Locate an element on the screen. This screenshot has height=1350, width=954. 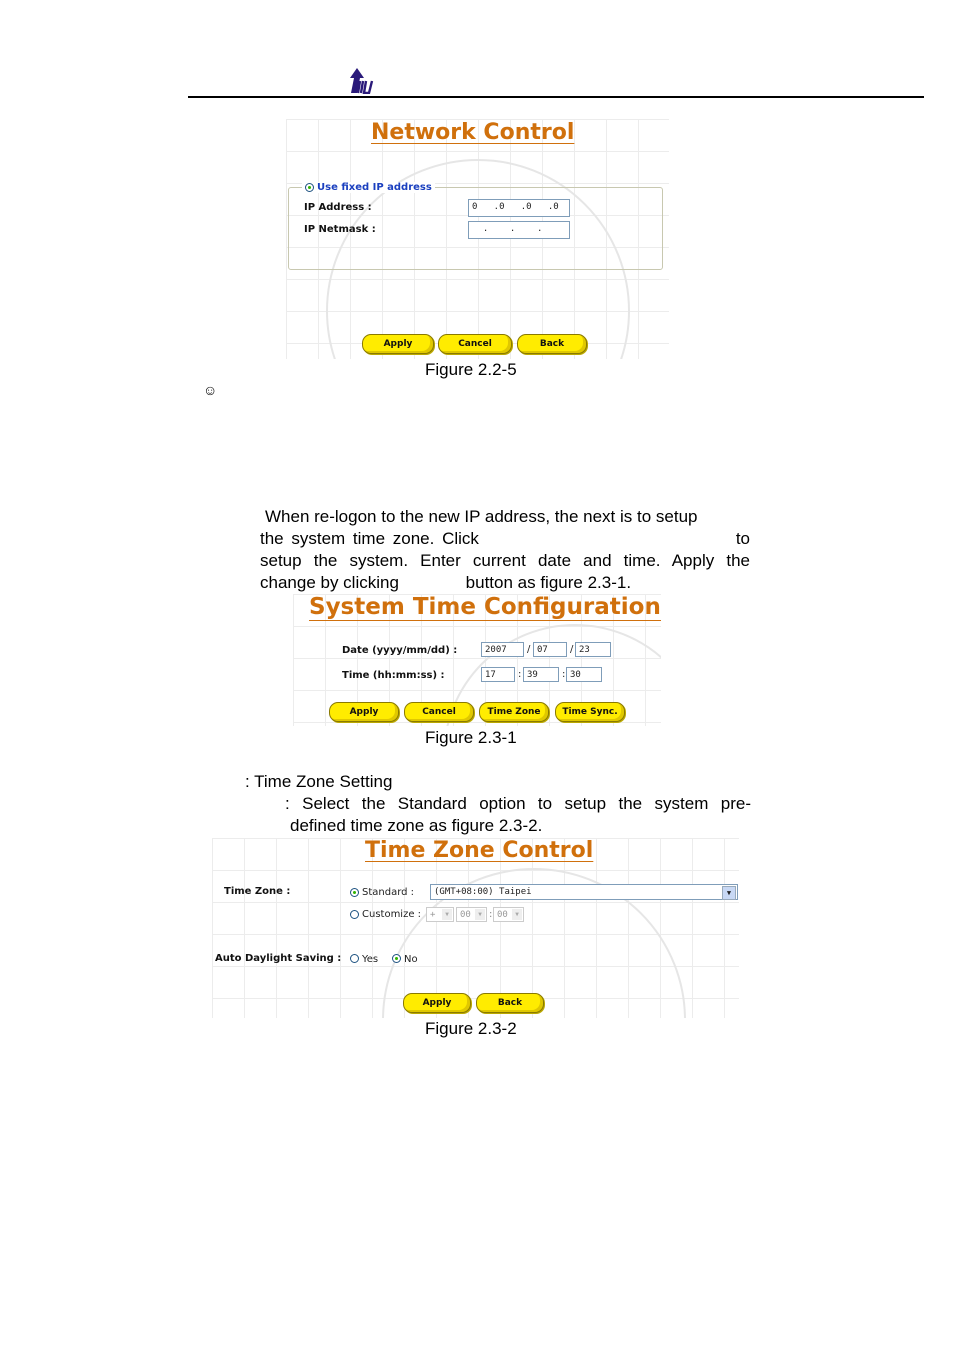
daylight-no-radio is located at coordinates (396, 958).